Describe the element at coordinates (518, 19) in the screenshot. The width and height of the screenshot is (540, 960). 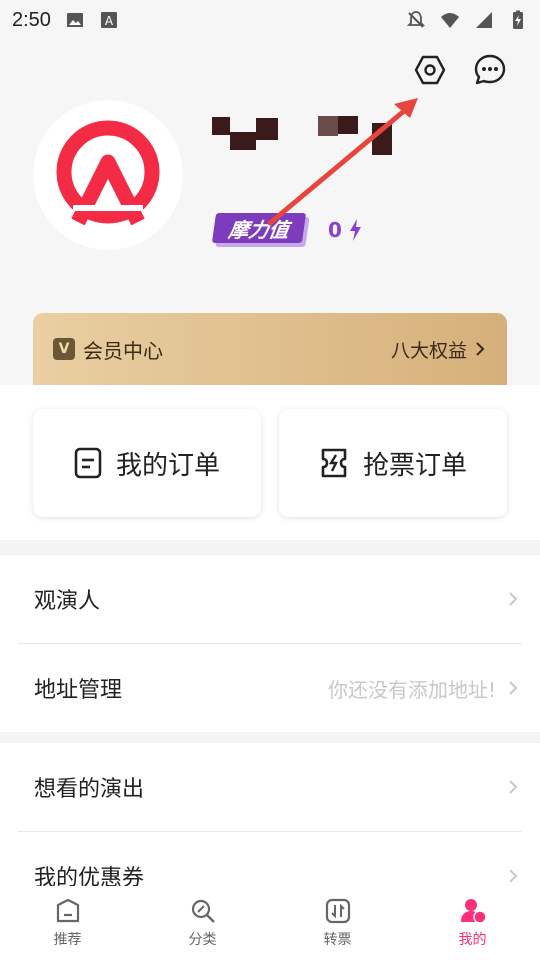
I see `battery-charging-icon` at that location.